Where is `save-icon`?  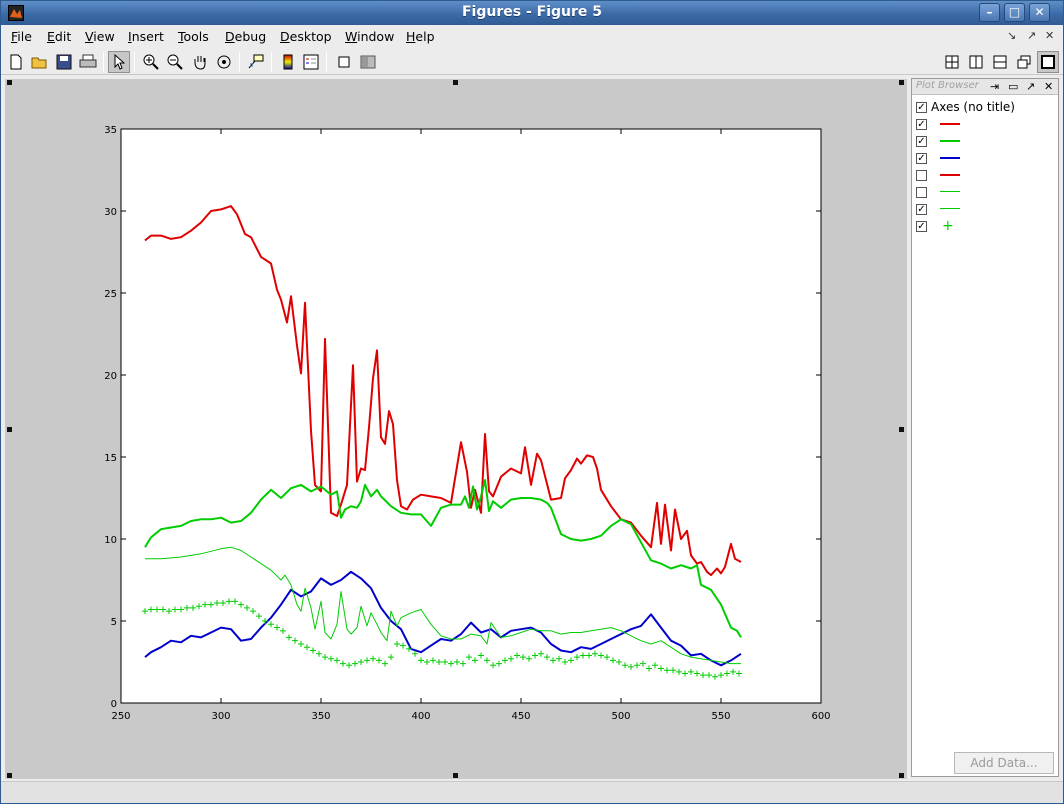
save-icon is located at coordinates (64, 62).